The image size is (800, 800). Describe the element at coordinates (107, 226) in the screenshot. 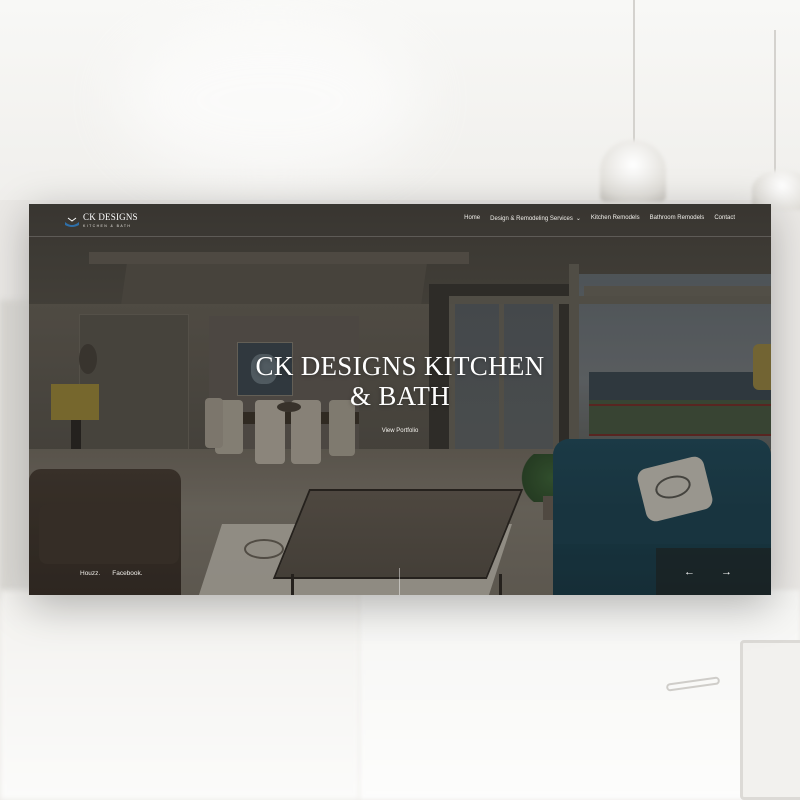

I see `logo-tagline: KITCHEN & BATH` at that location.